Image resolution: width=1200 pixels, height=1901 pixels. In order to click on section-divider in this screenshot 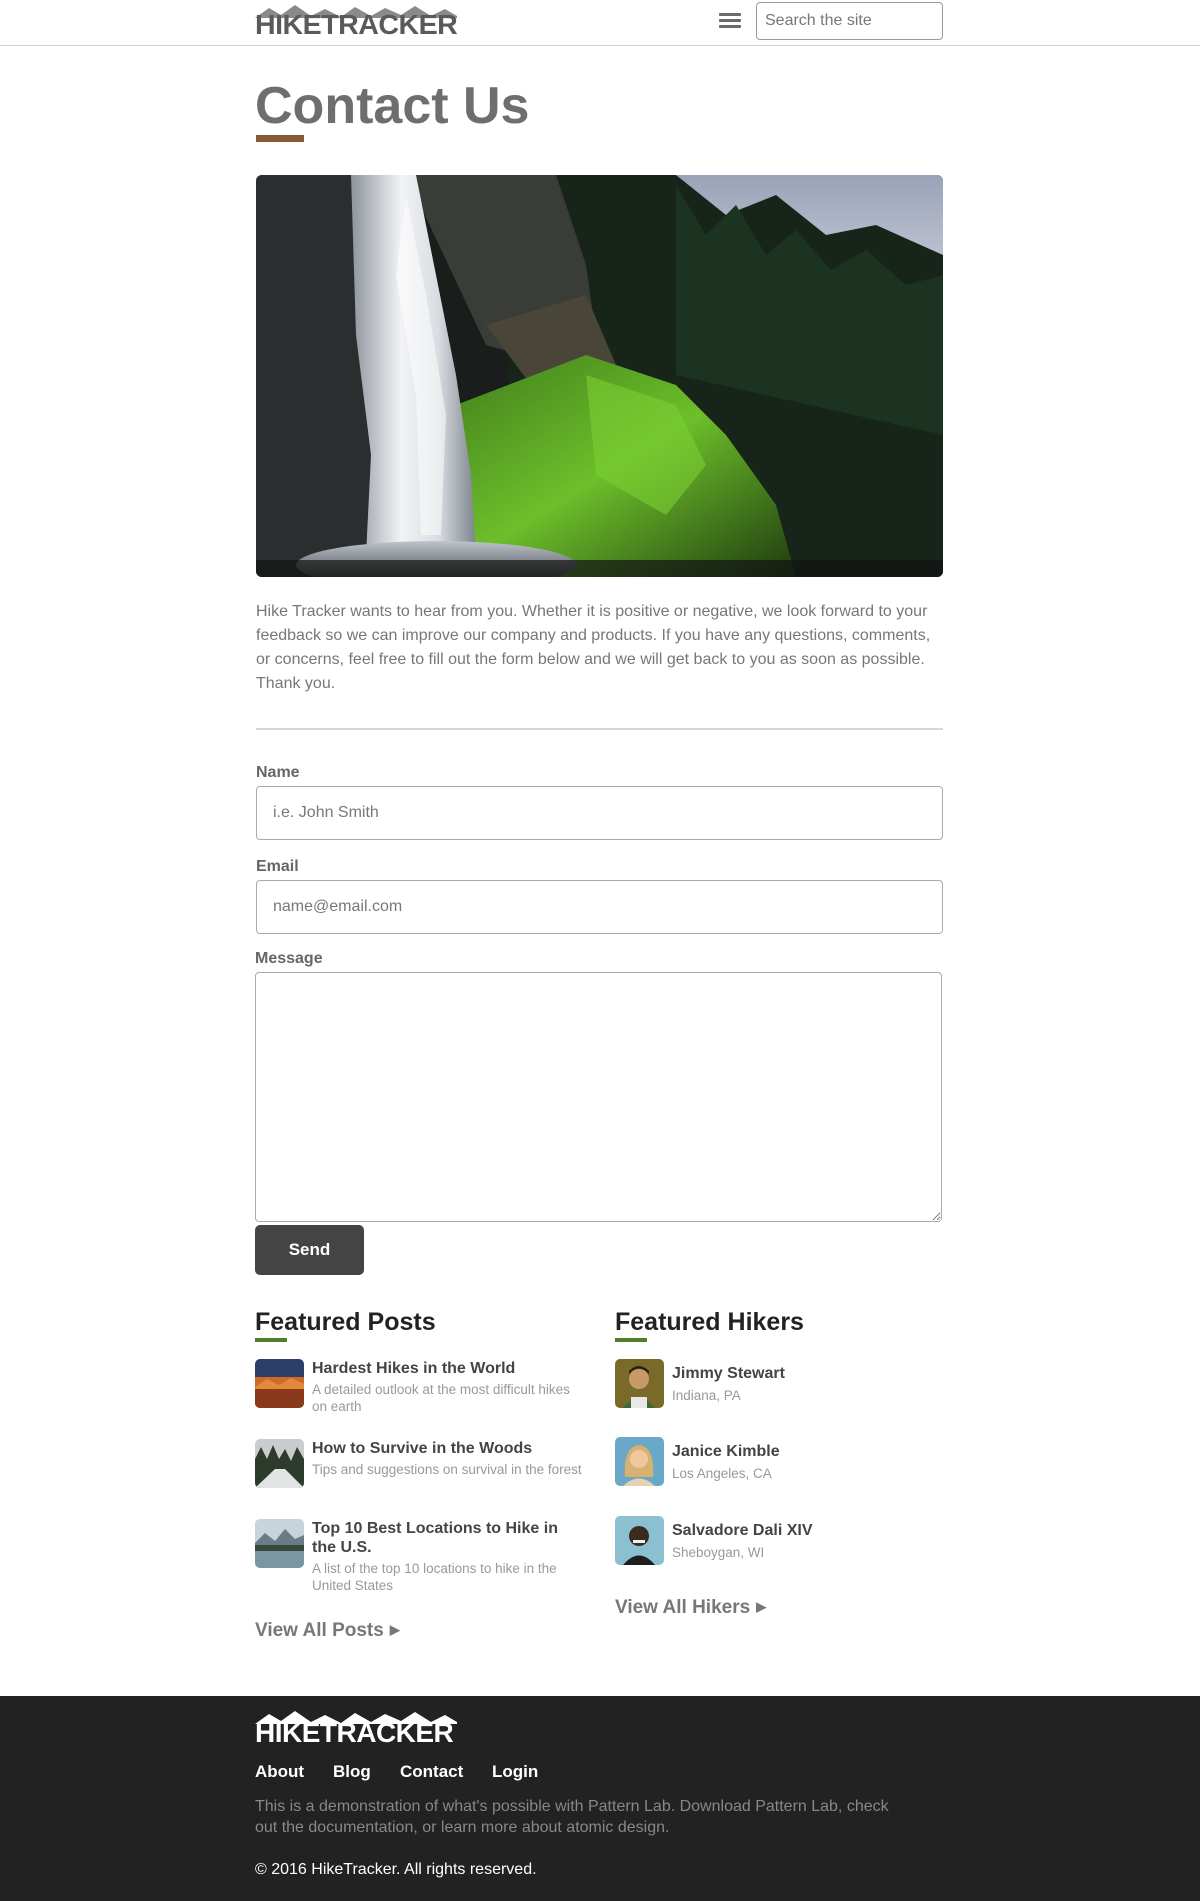, I will do `click(599, 729)`.